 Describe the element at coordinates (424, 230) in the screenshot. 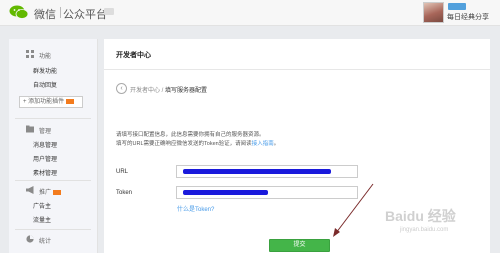

I see `watermark-url: jingyan.baidu.com` at that location.